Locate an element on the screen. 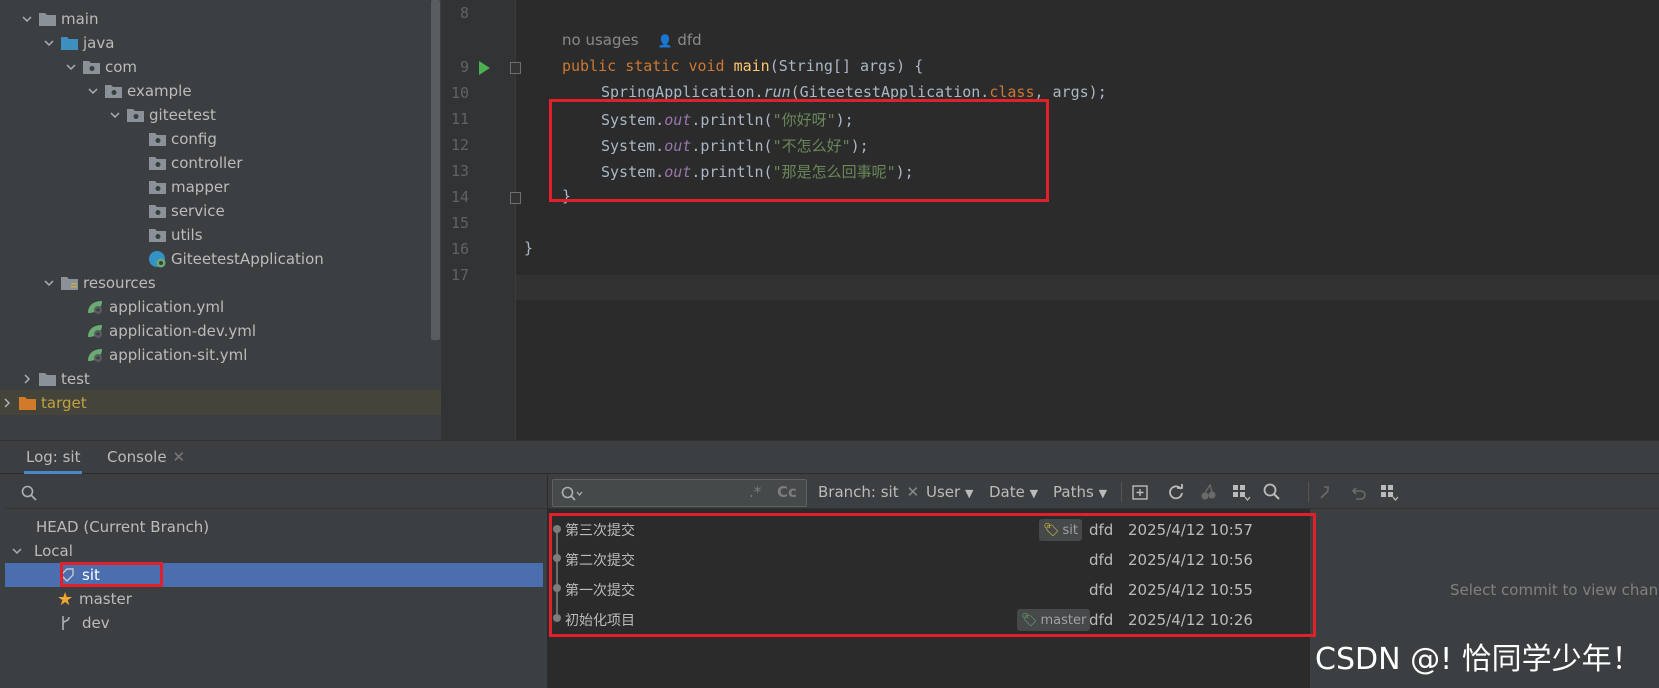  code-token: public is located at coordinates (589, 66).